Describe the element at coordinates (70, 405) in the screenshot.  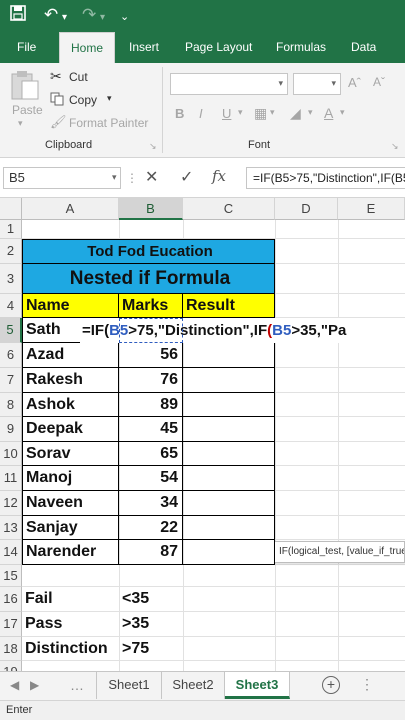
I see `student-name: Ashok` at that location.